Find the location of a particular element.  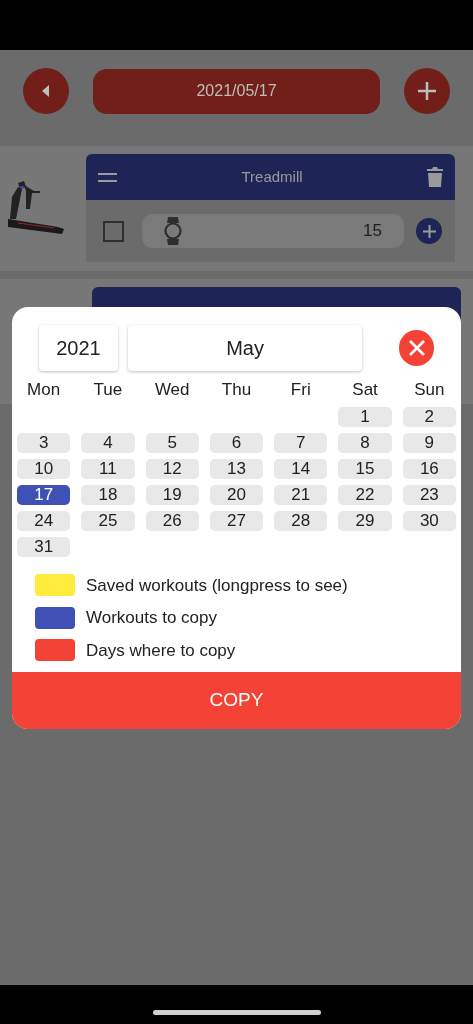

day-button: 23 is located at coordinates (429, 494).